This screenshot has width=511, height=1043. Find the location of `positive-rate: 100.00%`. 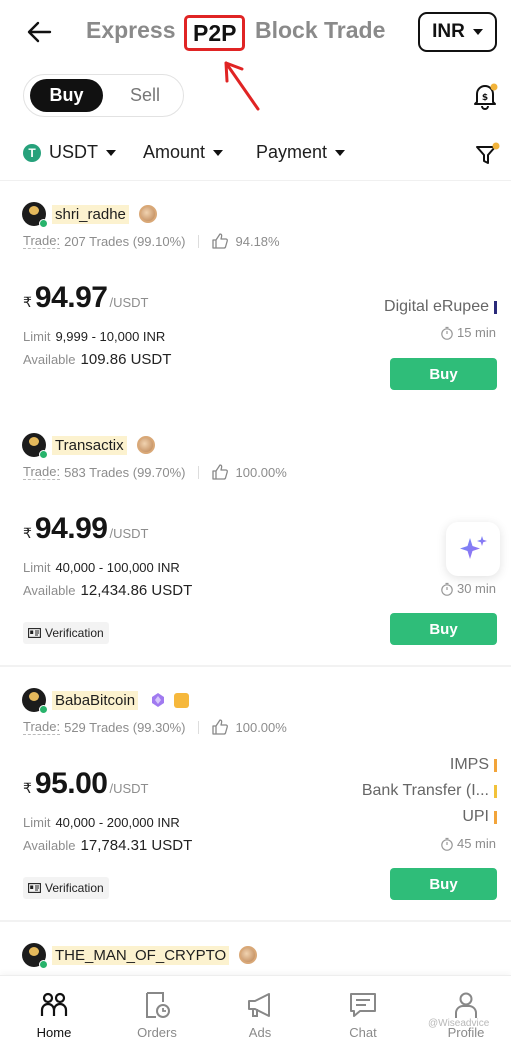

positive-rate: 100.00% is located at coordinates (261, 472).